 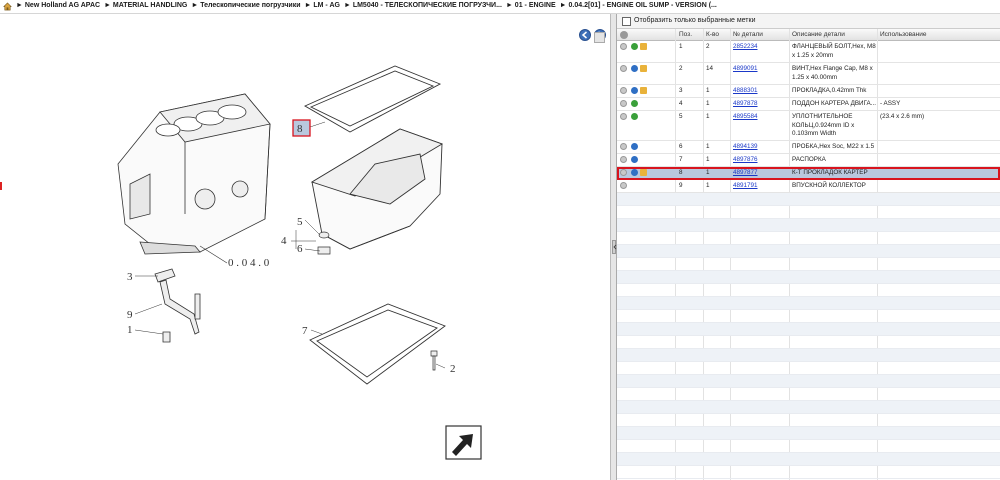 I want to click on part-qty: 2, so click(x=708, y=46).